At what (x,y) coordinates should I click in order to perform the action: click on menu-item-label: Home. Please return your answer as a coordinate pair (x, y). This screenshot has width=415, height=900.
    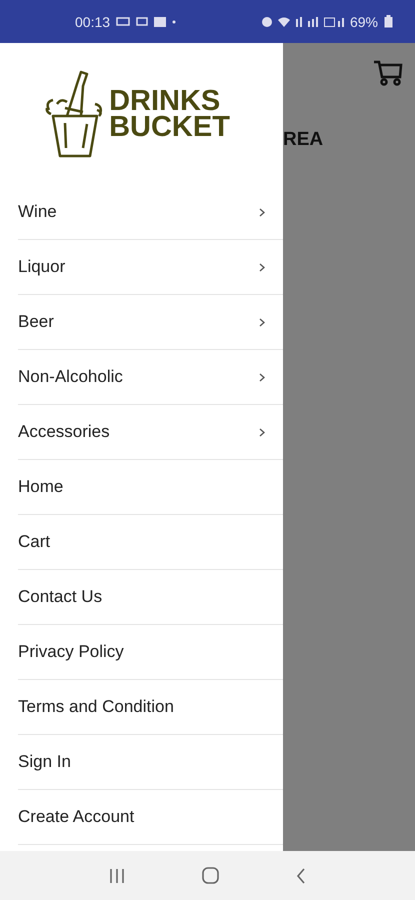
    Looking at the image, I should click on (41, 487).